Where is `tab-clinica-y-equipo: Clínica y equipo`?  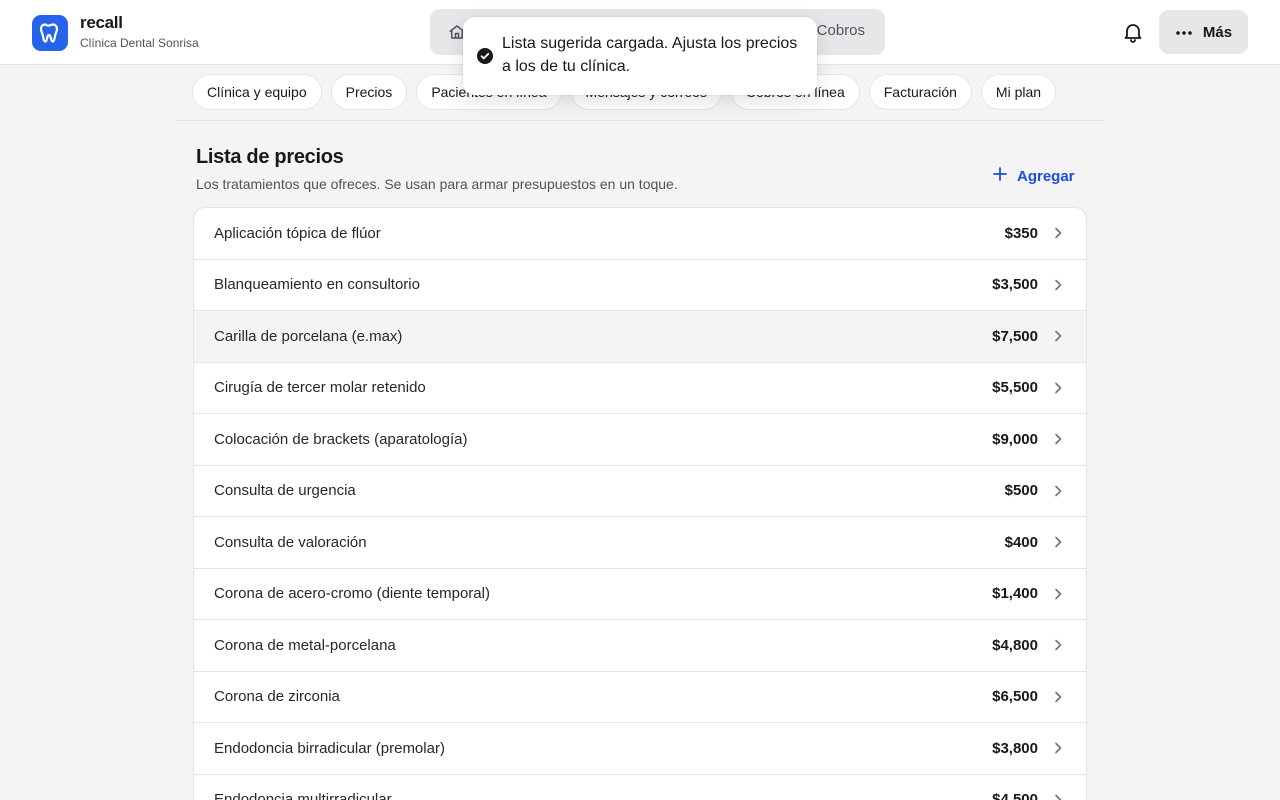 tab-clinica-y-equipo: Clínica y equipo is located at coordinates (257, 92).